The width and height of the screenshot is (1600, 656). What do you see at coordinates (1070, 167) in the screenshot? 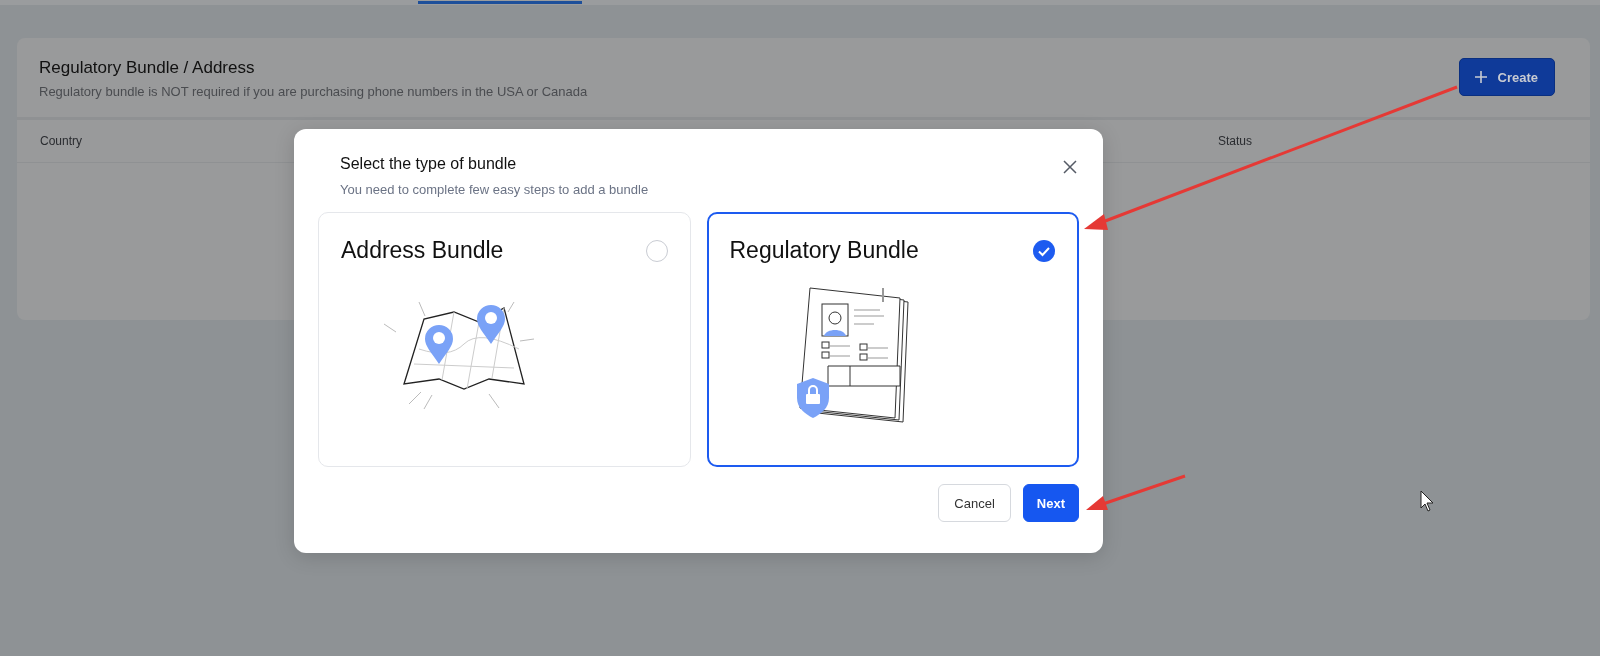
I see `close-icon` at bounding box center [1070, 167].